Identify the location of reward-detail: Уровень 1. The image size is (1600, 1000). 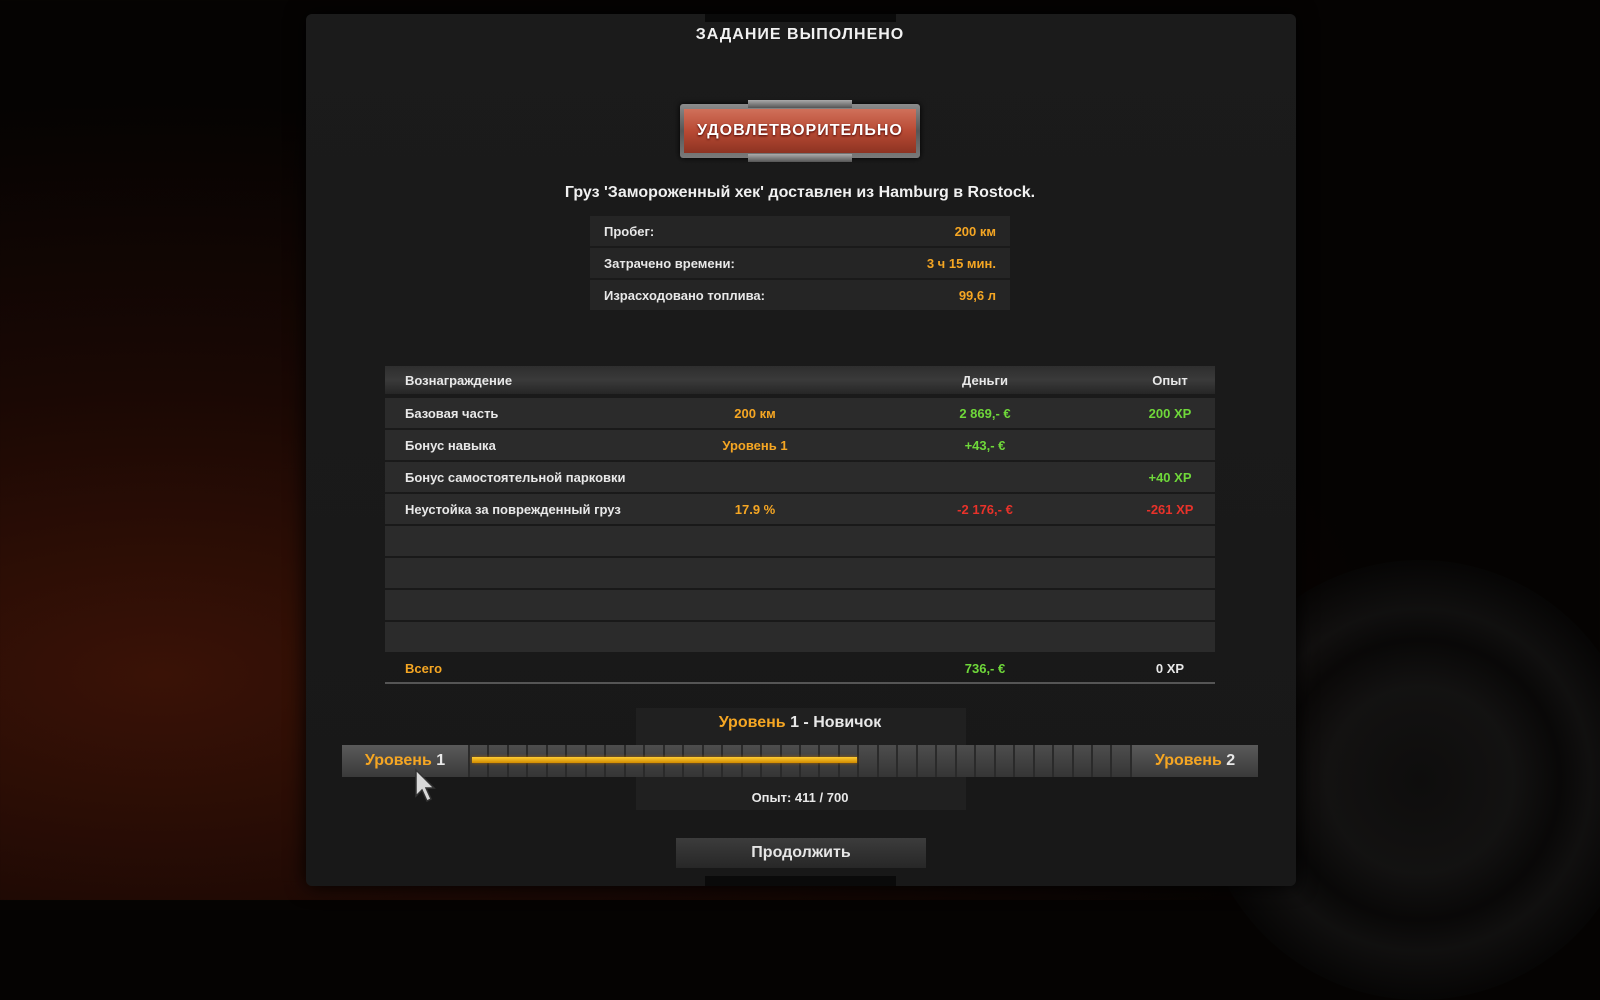
(755, 445).